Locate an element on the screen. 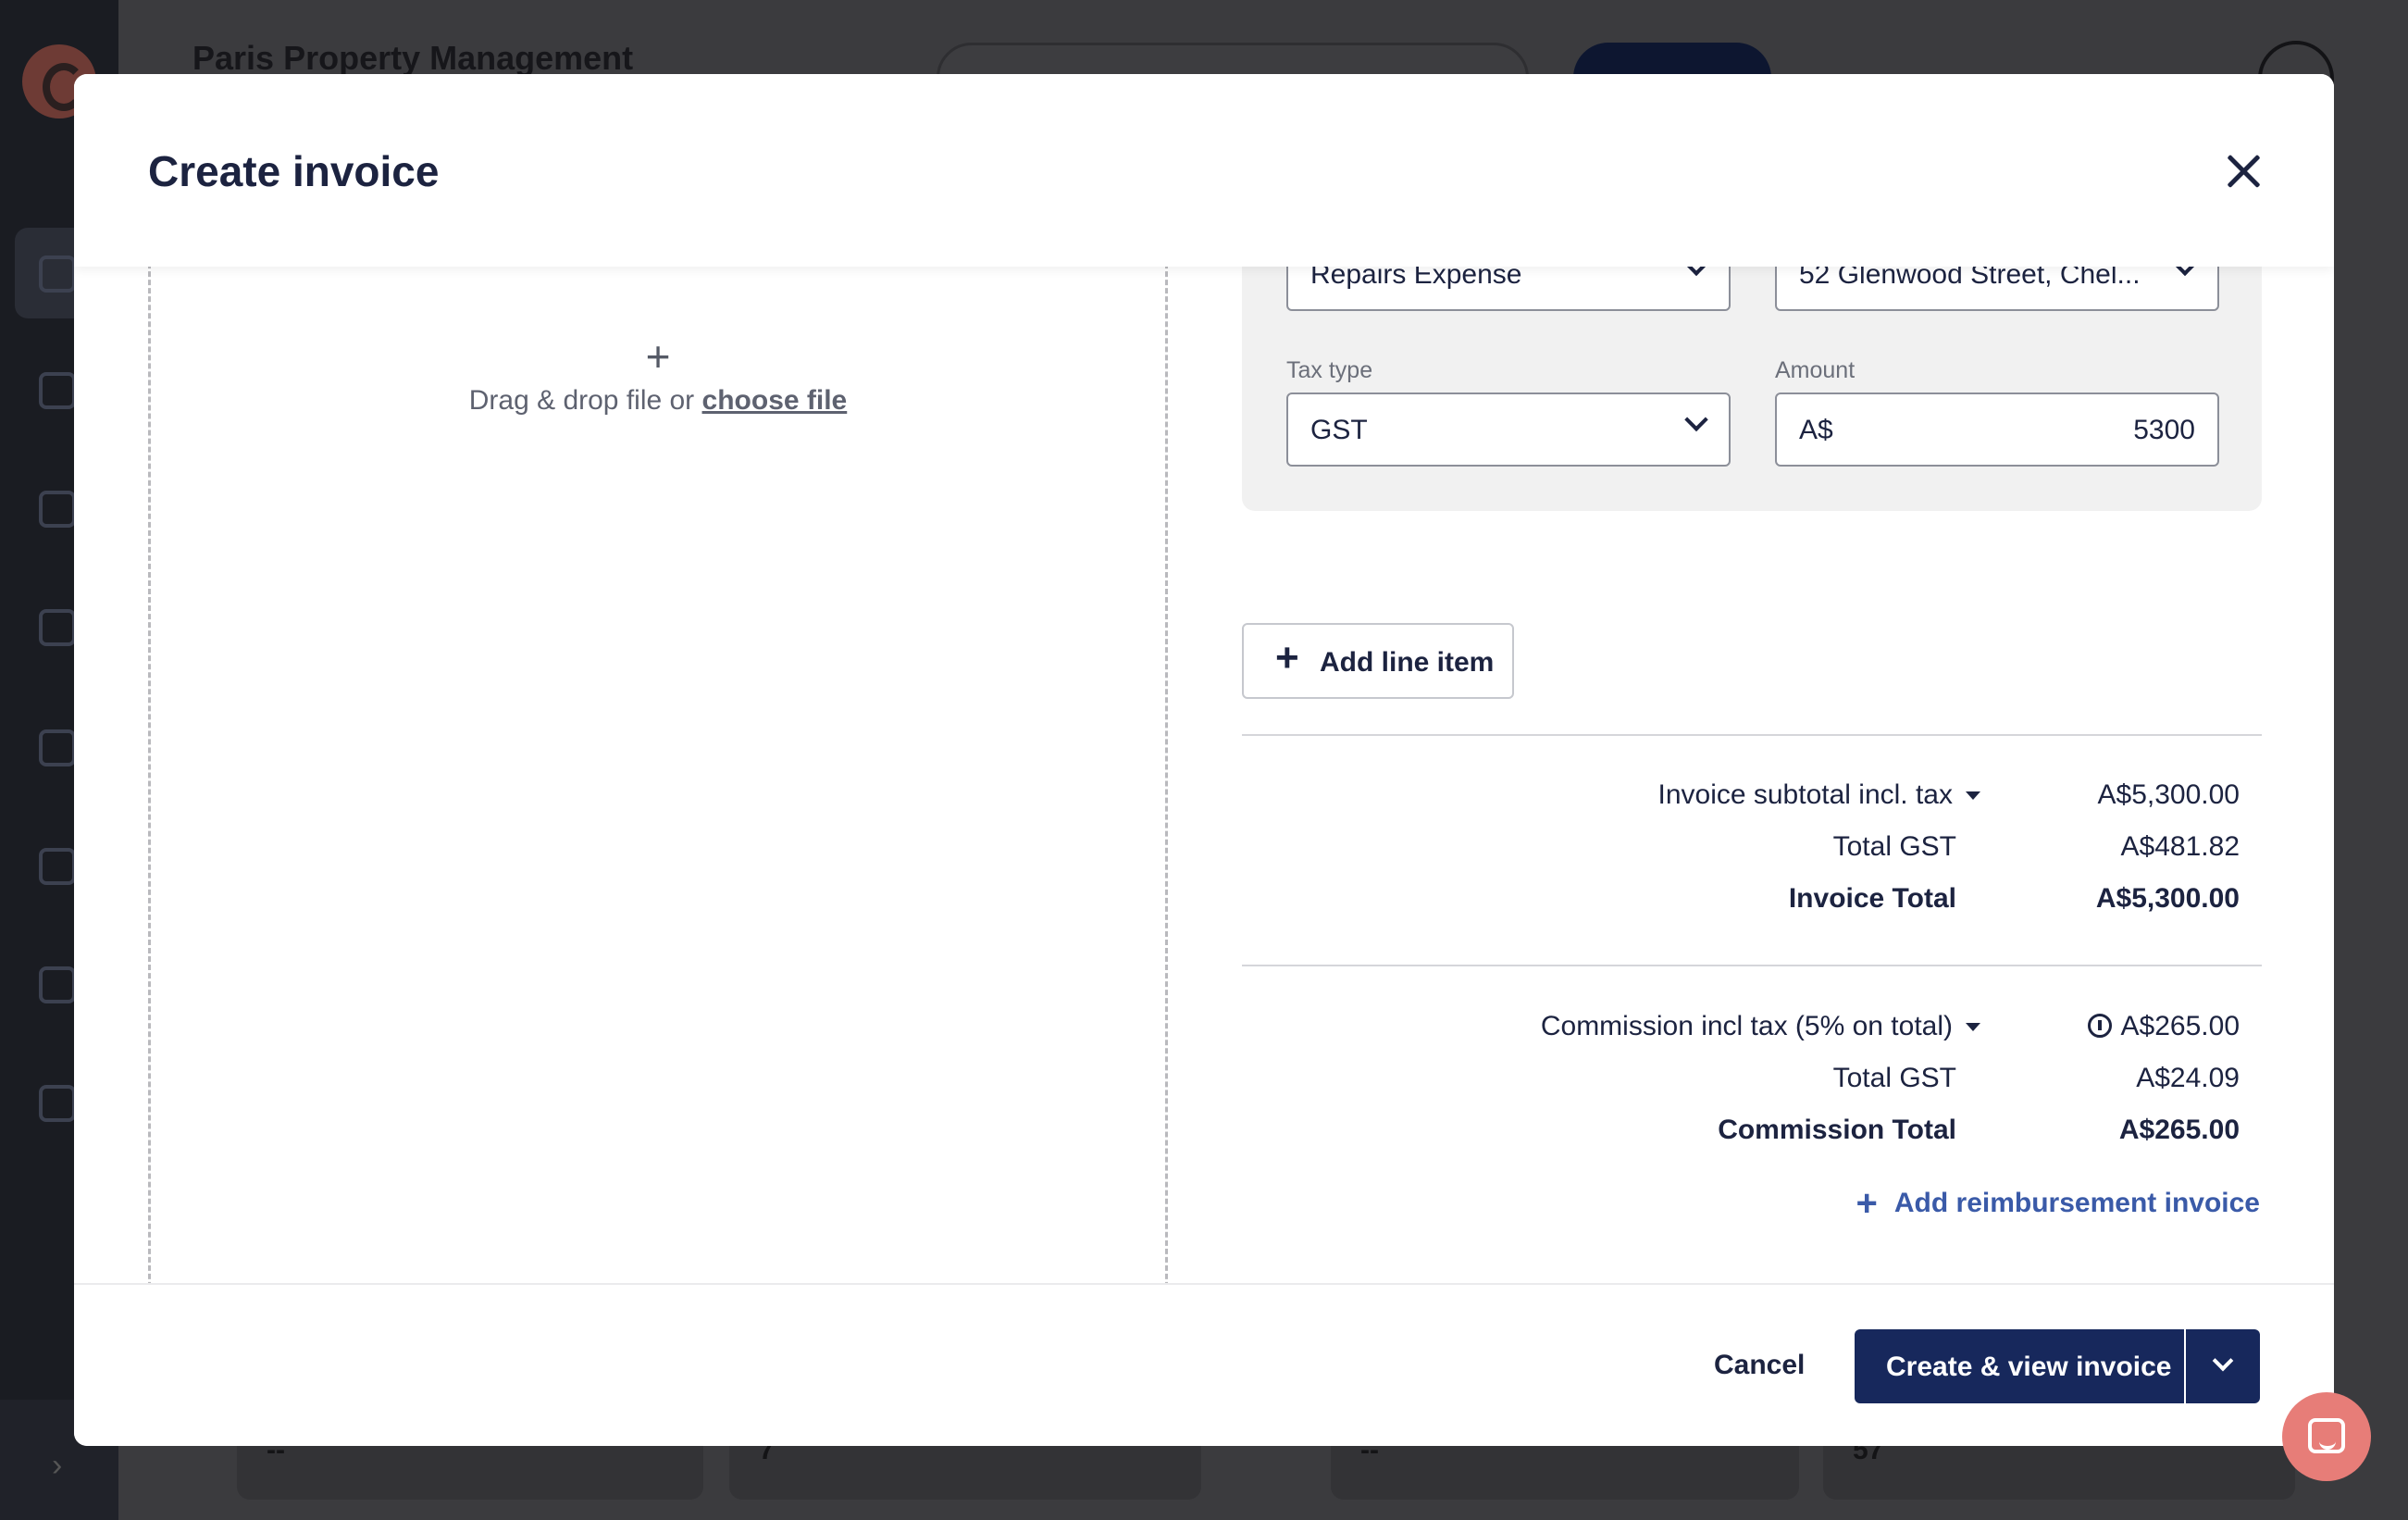 The height and width of the screenshot is (1520, 2408). create-view-invoice-button: Create & view invoice is located at coordinates (2019, 1366).